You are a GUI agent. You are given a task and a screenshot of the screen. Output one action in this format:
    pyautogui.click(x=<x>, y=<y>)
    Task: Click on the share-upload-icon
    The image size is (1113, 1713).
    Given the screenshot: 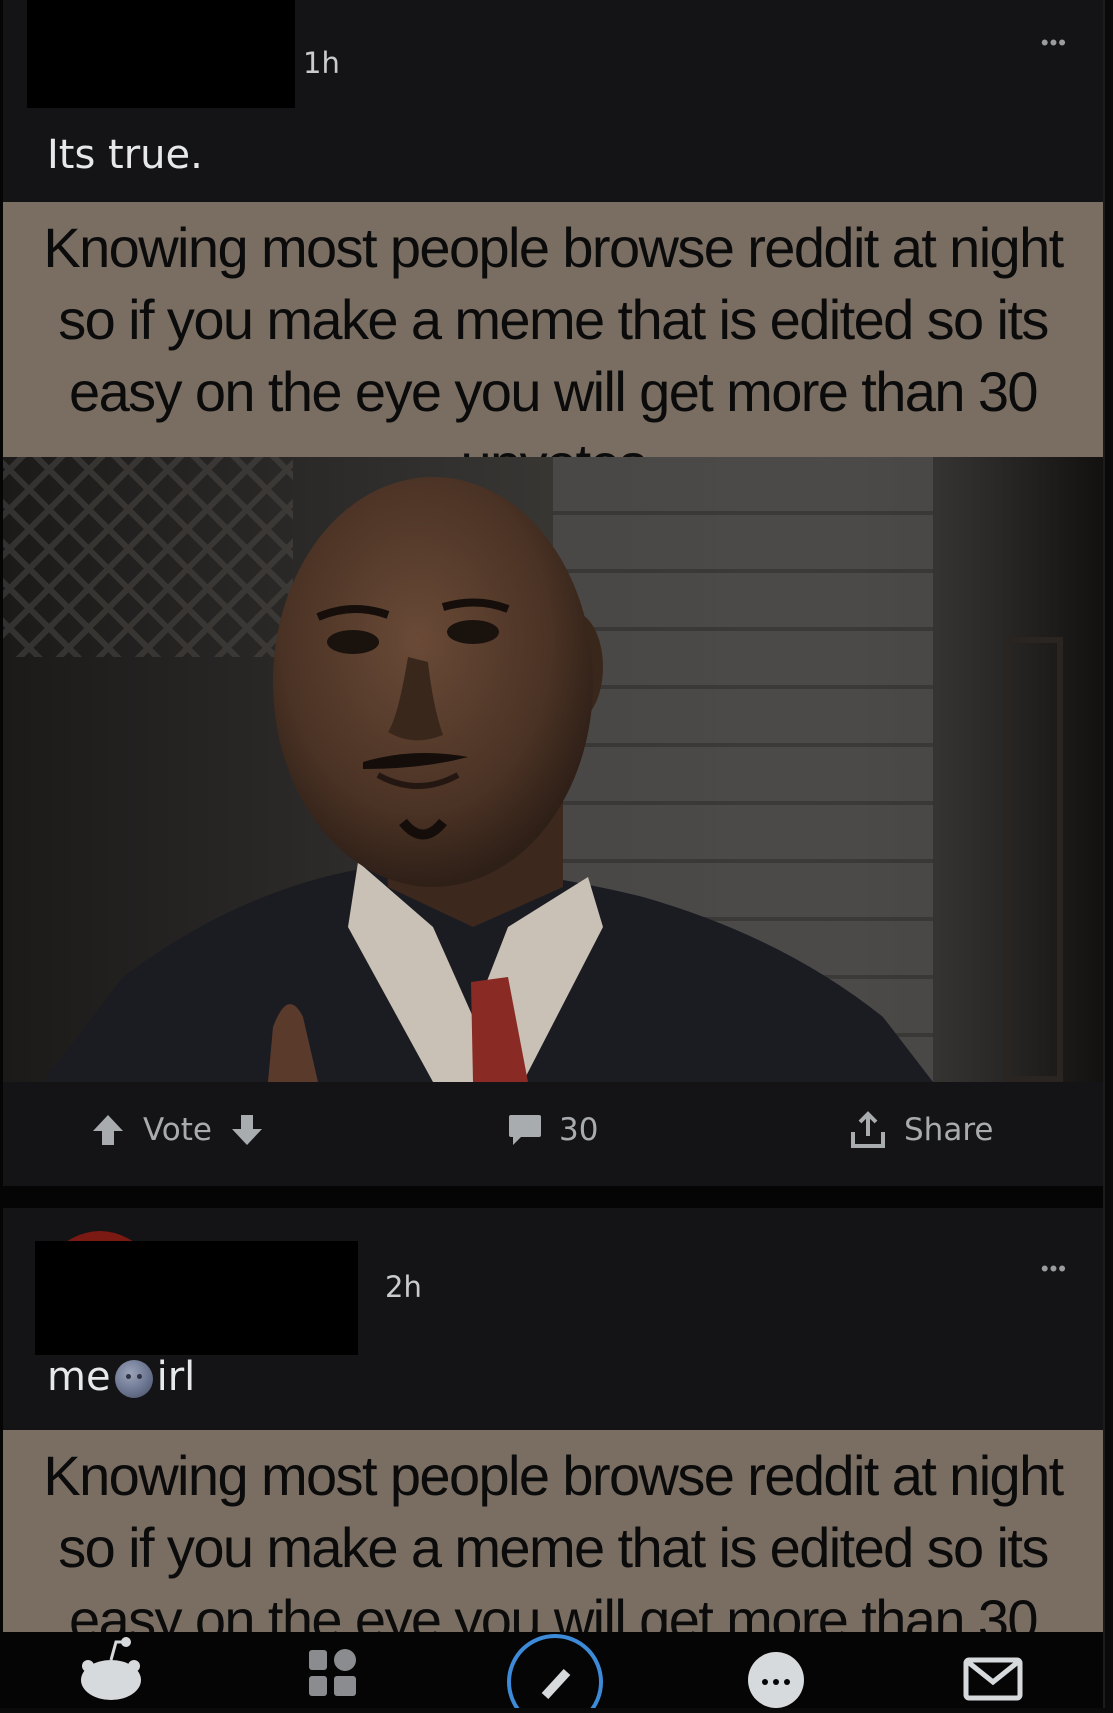 What is the action you would take?
    pyautogui.click(x=868, y=1130)
    